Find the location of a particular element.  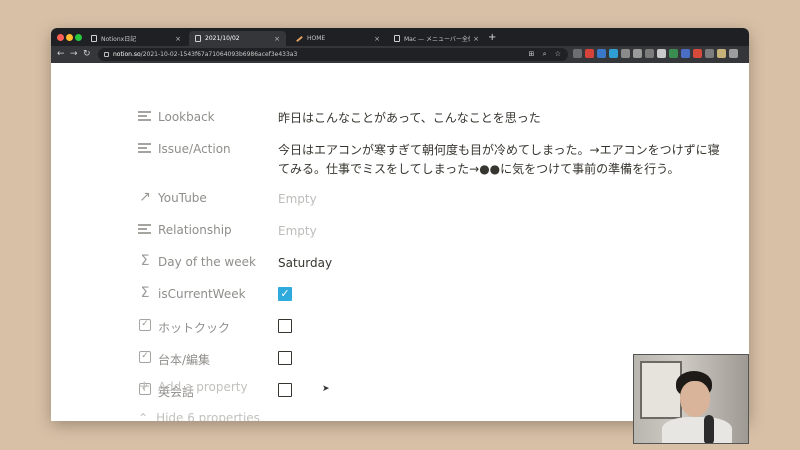

more-icon is located at coordinates (733, 53).